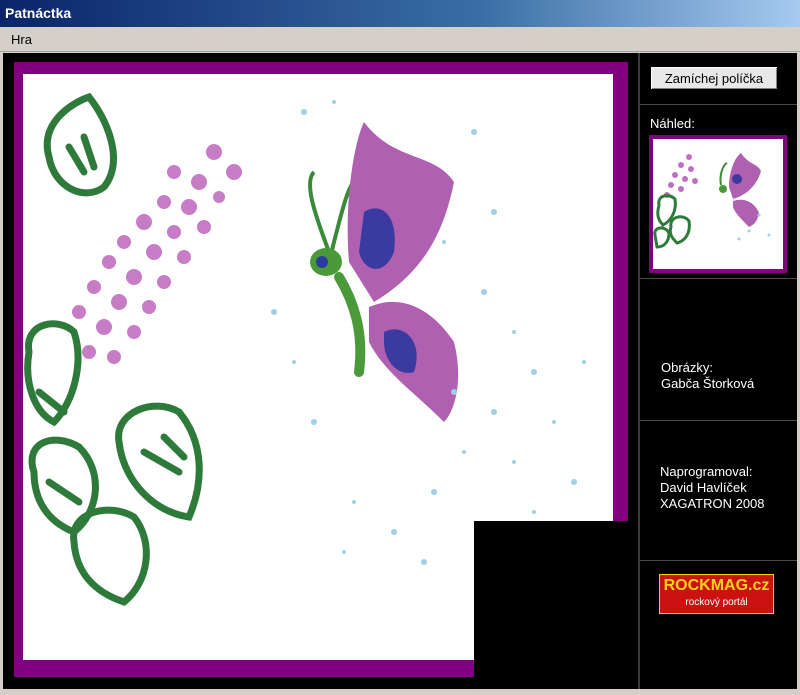  What do you see at coordinates (708, 383) in the screenshot?
I see `images-author: Gabča Štorková` at bounding box center [708, 383].